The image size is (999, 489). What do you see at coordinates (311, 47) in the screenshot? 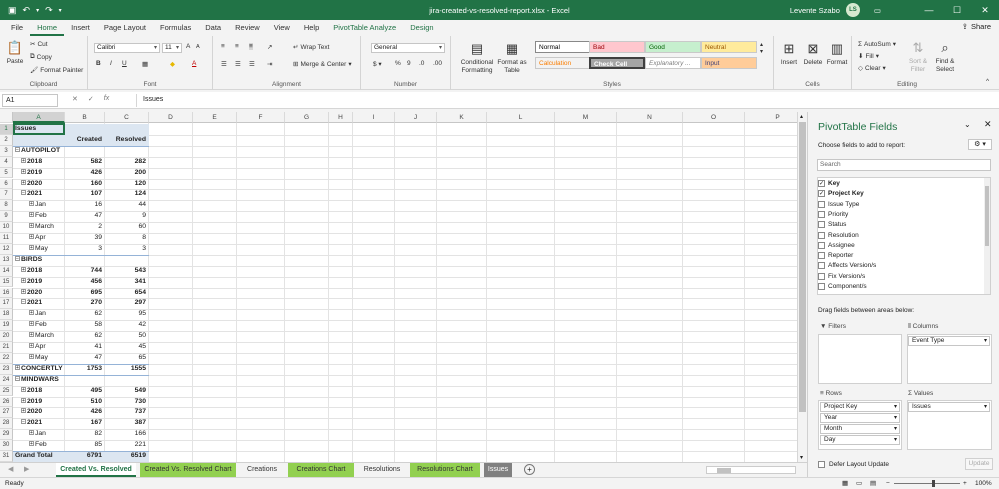
I see `wrap-text-button: ↵ Wrap Text` at bounding box center [311, 47].